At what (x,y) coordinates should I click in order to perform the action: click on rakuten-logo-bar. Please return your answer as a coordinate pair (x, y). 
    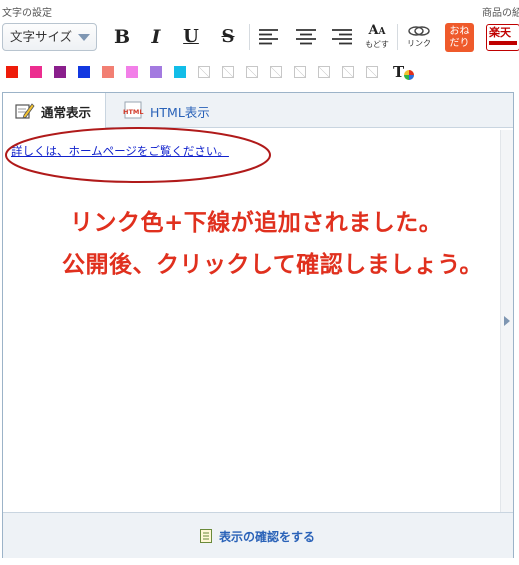
    Looking at the image, I should click on (503, 43).